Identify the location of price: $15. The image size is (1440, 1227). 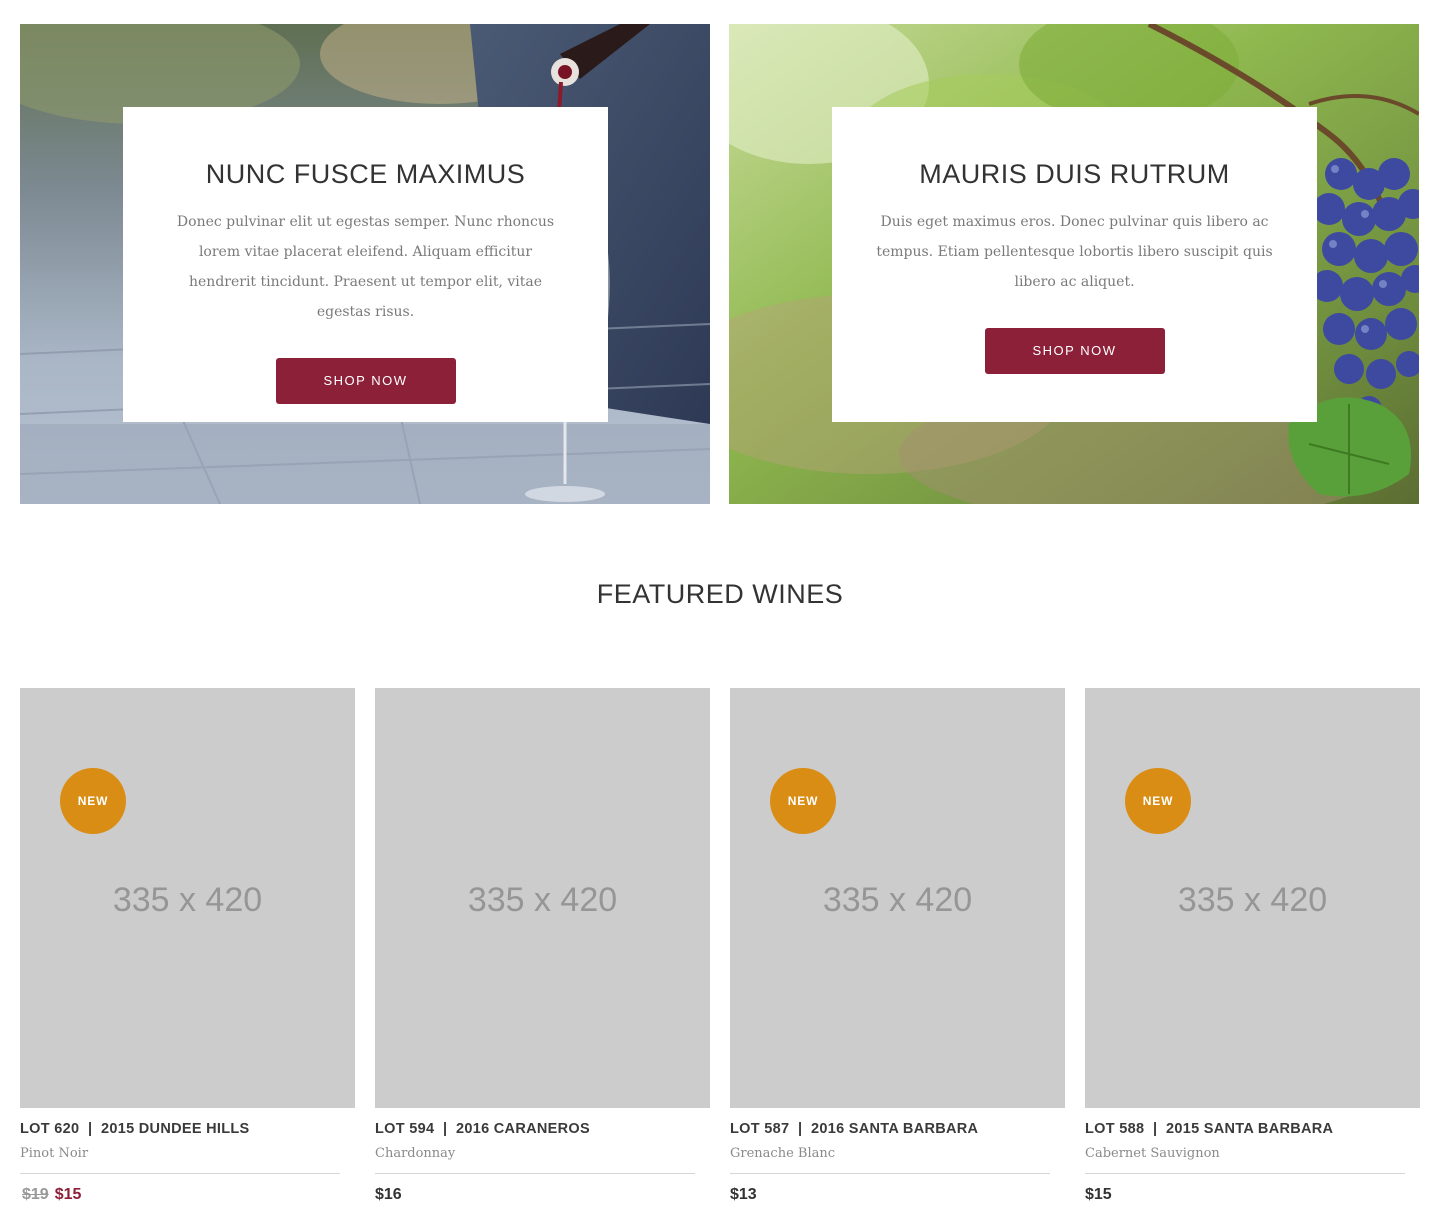
(1098, 1194).